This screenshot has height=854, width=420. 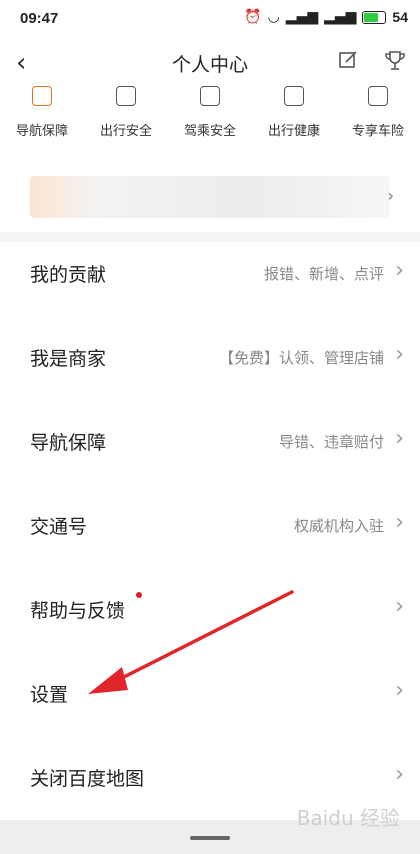 I want to click on car-icon, so click(x=210, y=96).